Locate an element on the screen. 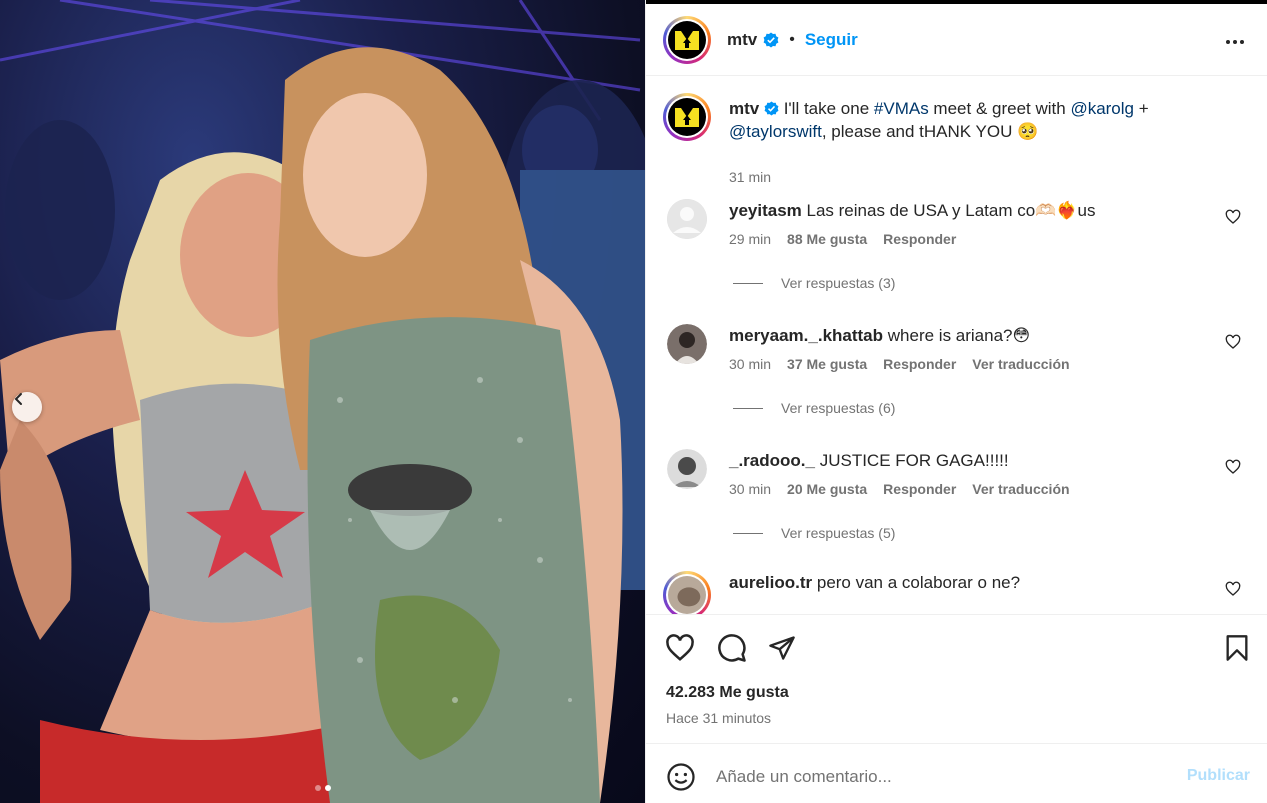 The image size is (1267, 803). comment-likes: 88 Me gusta is located at coordinates (827, 239).